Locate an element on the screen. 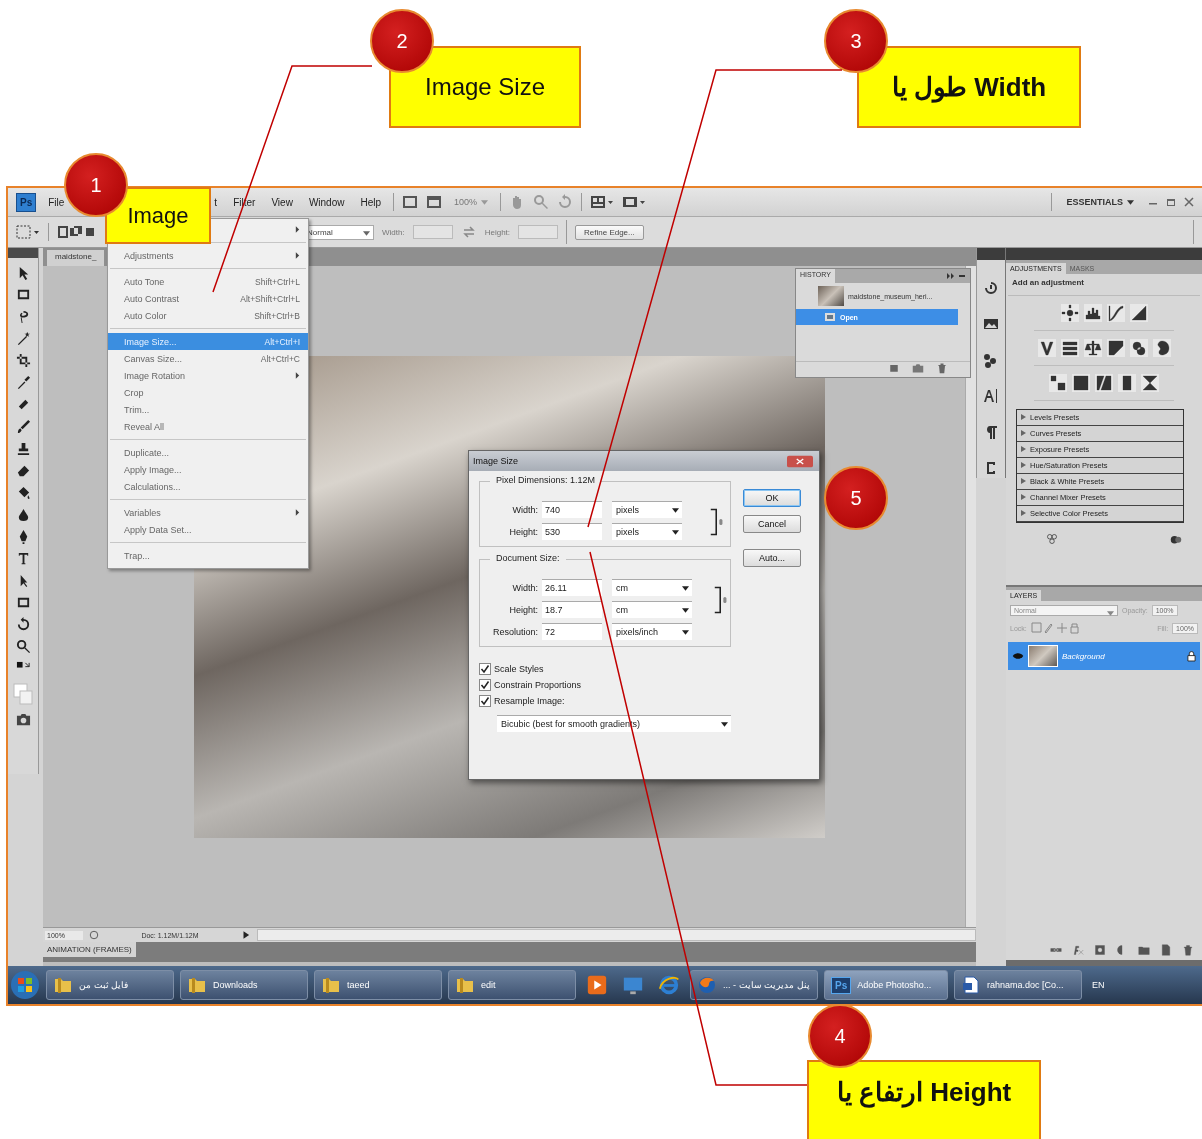  checkbox-label: Scale Styles is located at coordinates (519, 669).